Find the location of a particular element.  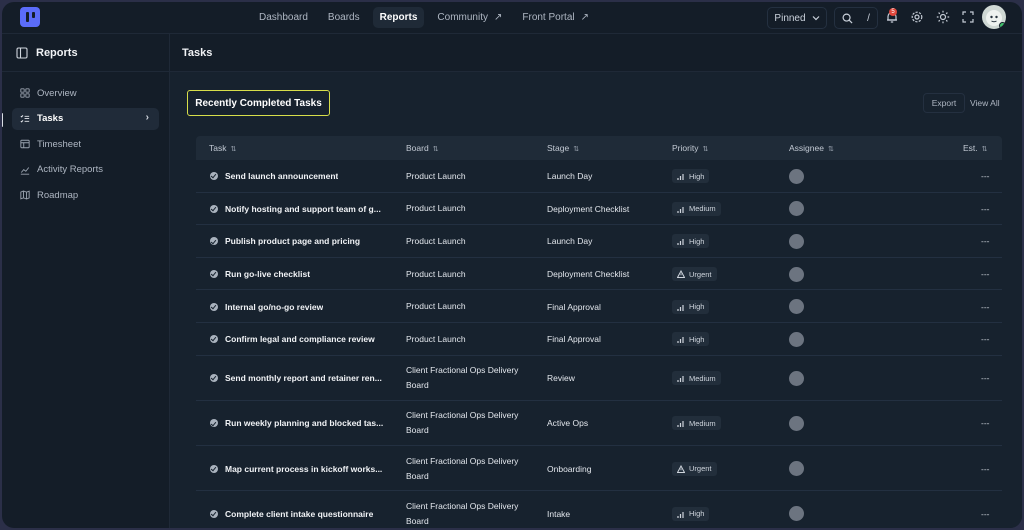

stage-name: Onboarding is located at coordinates (569, 468).